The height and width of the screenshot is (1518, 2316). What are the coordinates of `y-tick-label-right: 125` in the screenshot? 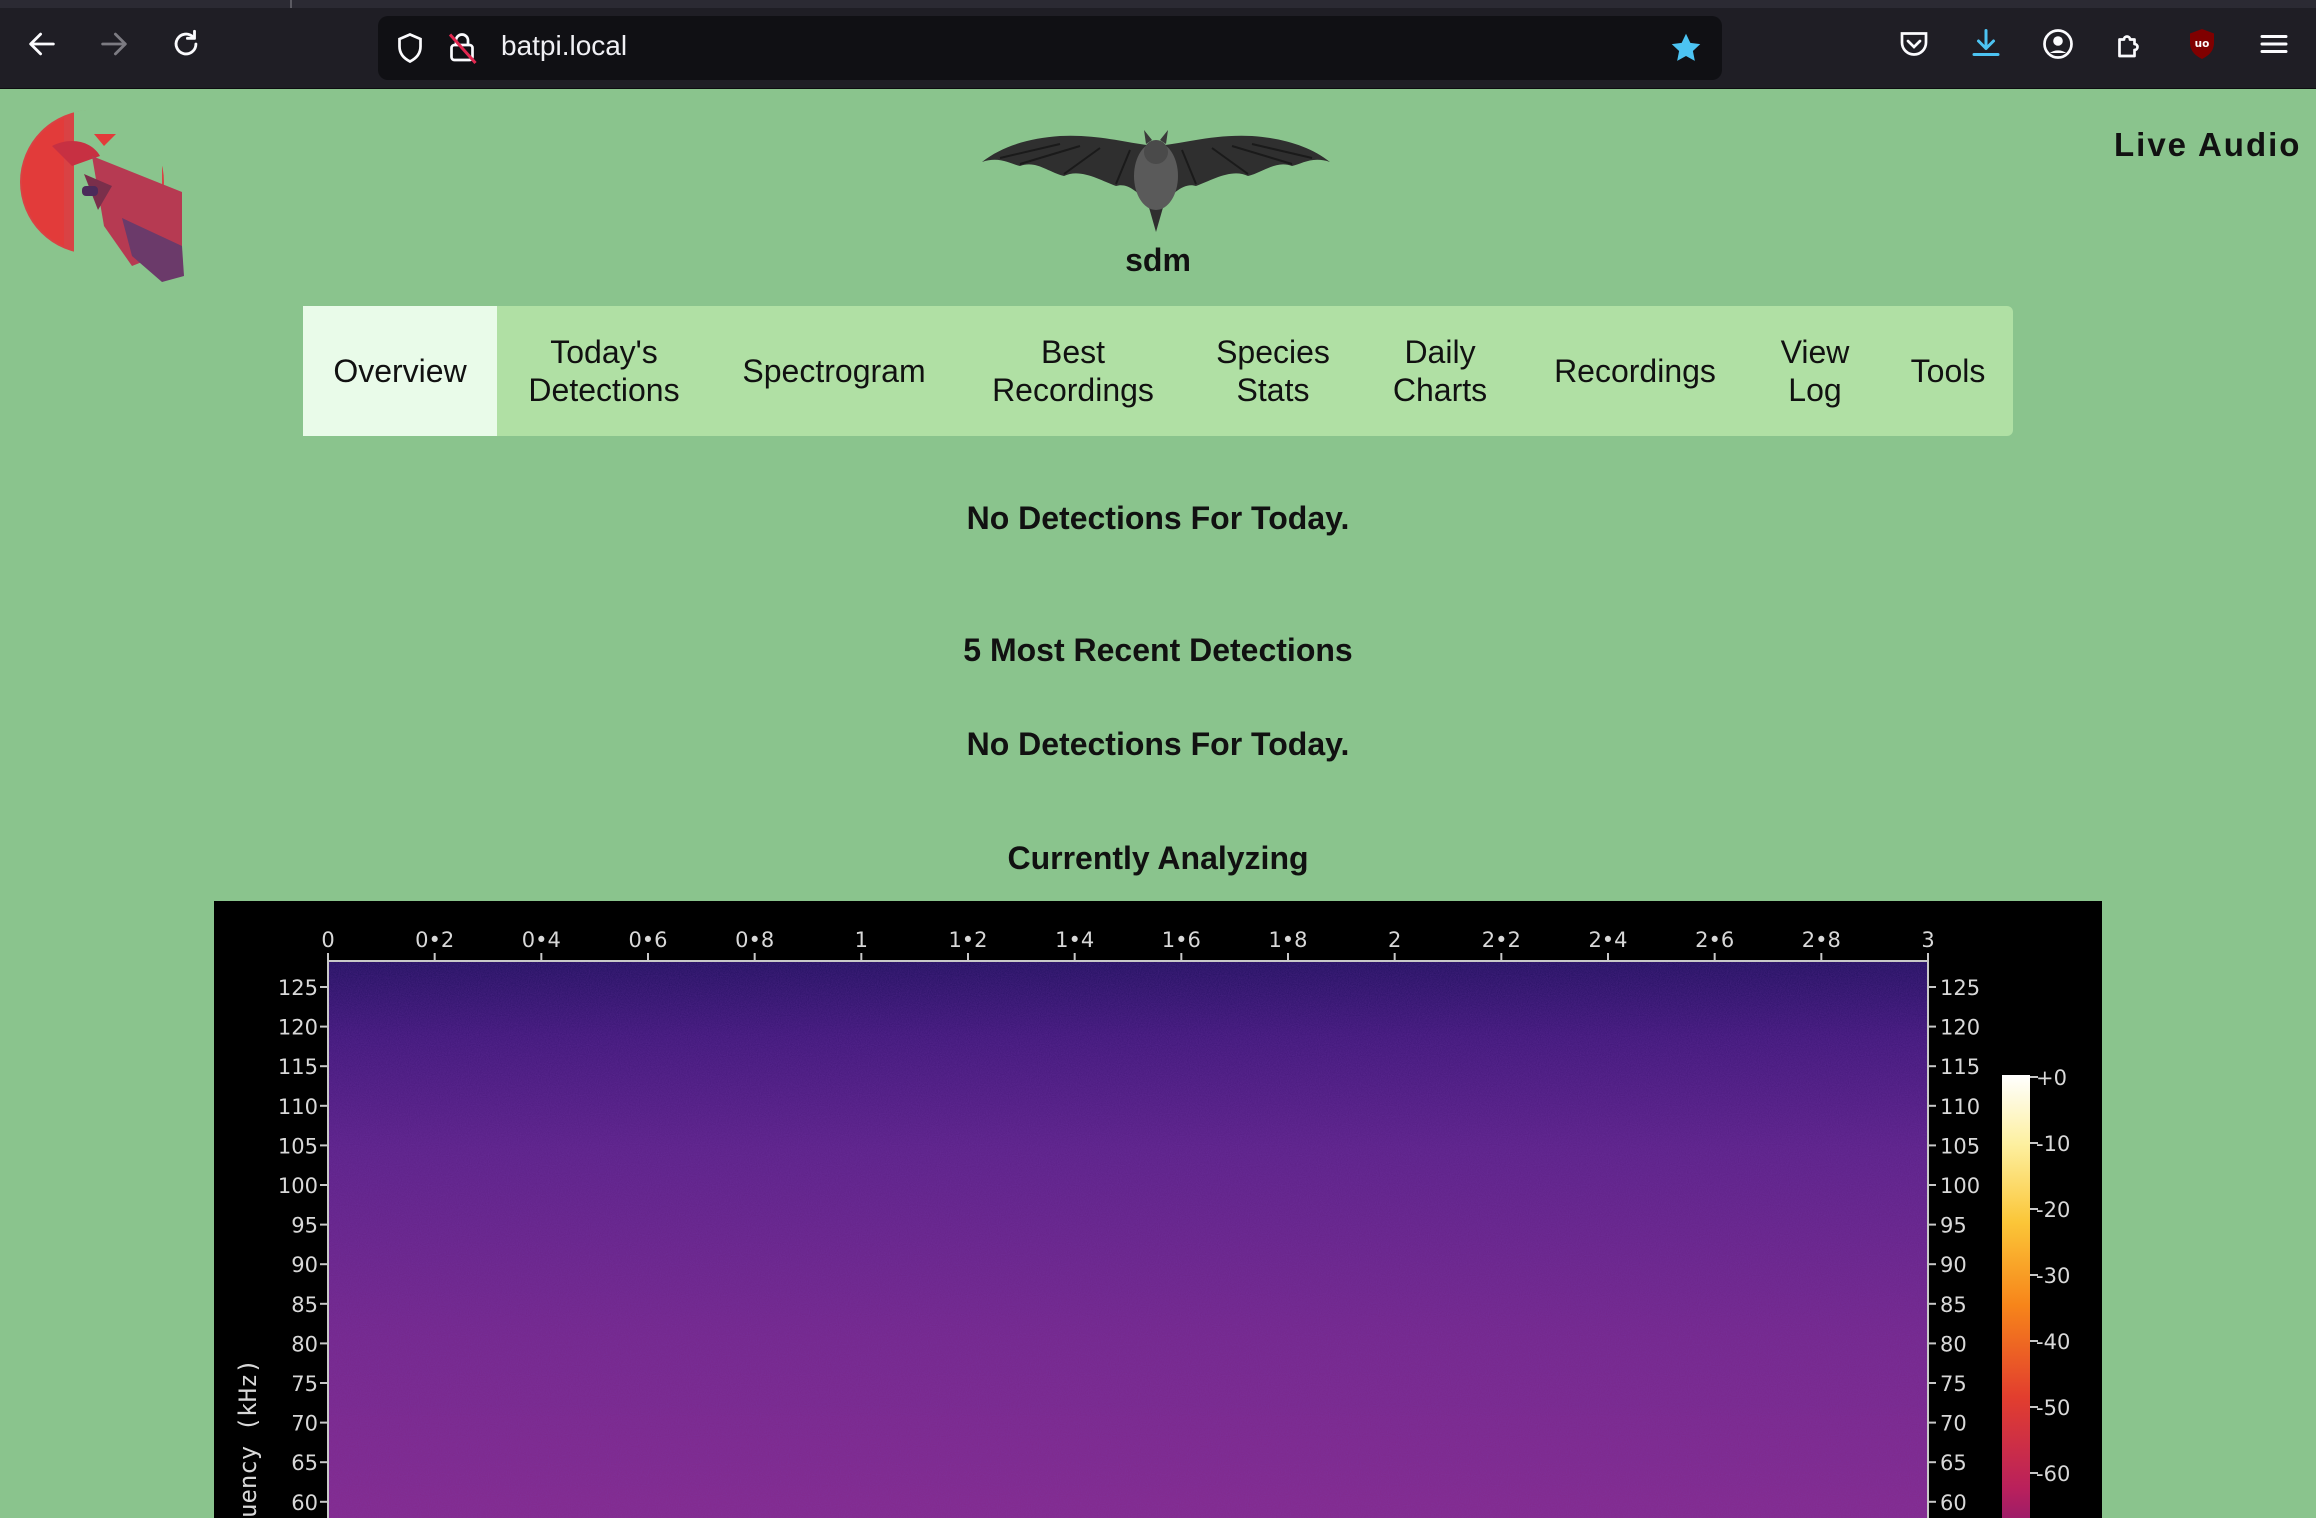 It's located at (1960, 988).